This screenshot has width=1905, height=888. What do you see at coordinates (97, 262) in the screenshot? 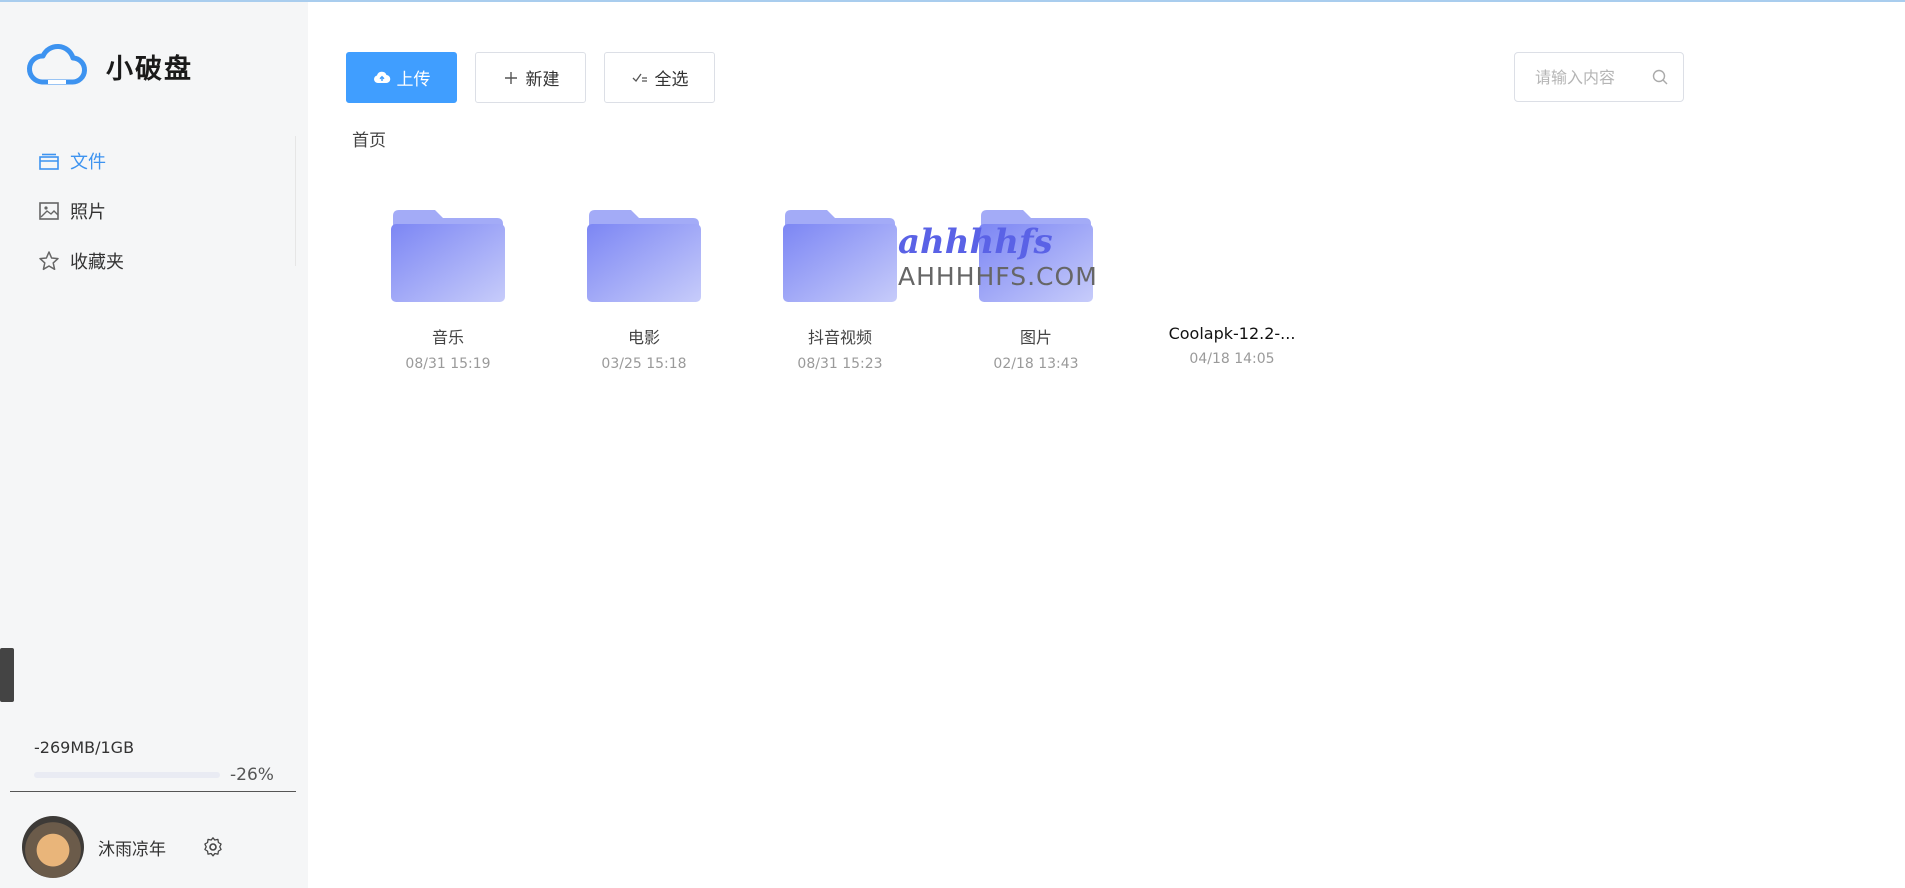
I see `sidebar-item-label: 收藏夹` at bounding box center [97, 262].